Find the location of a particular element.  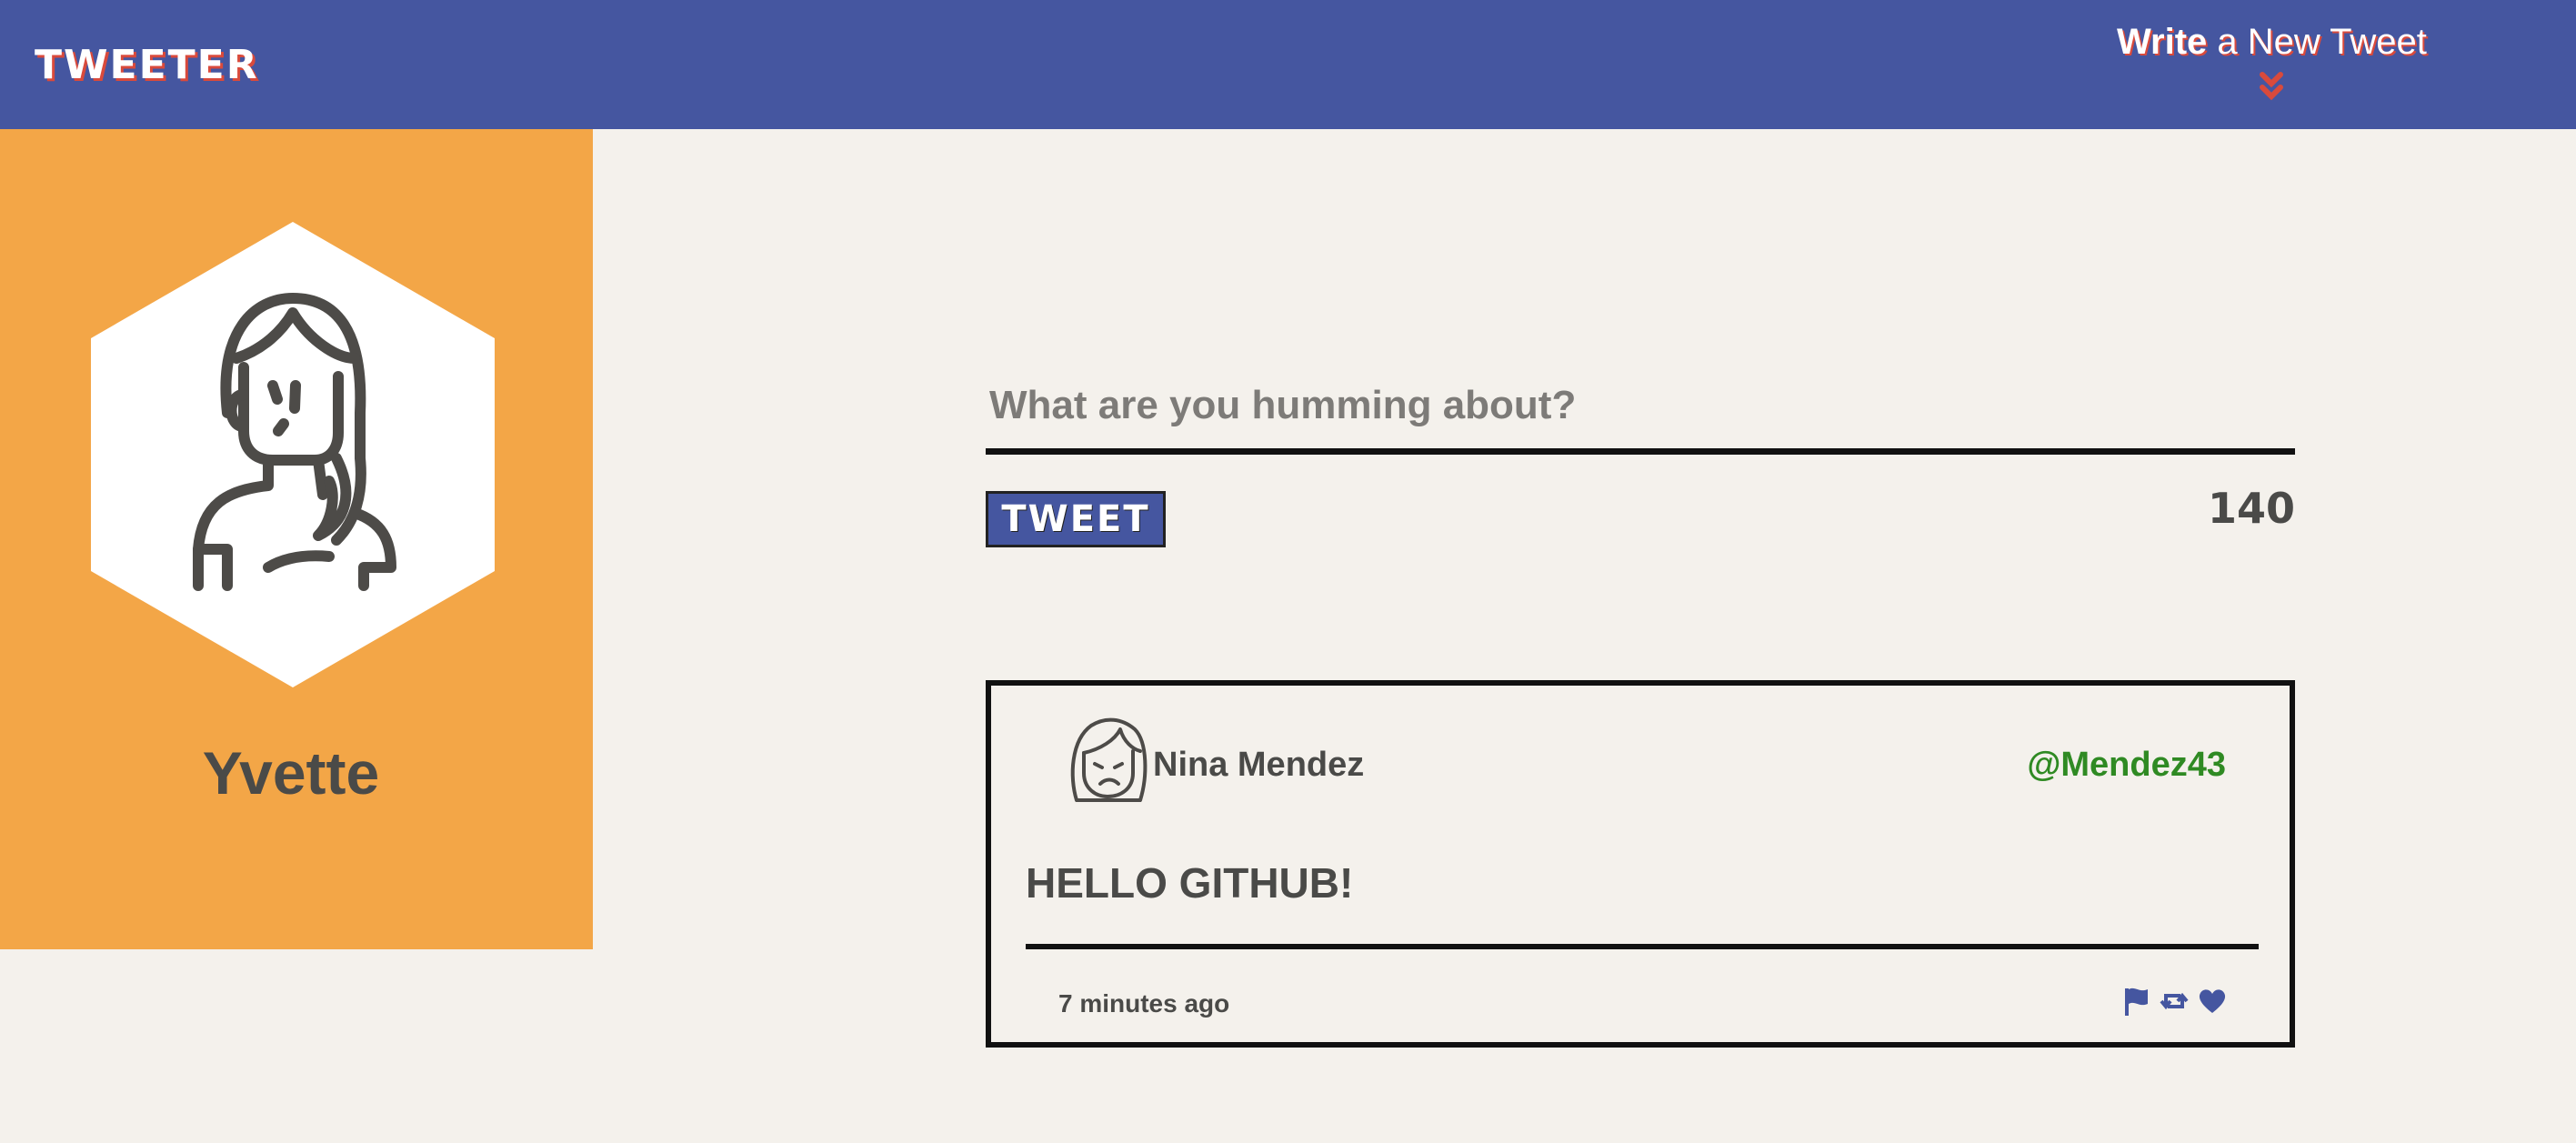

heart-icon is located at coordinates (2212, 1001).